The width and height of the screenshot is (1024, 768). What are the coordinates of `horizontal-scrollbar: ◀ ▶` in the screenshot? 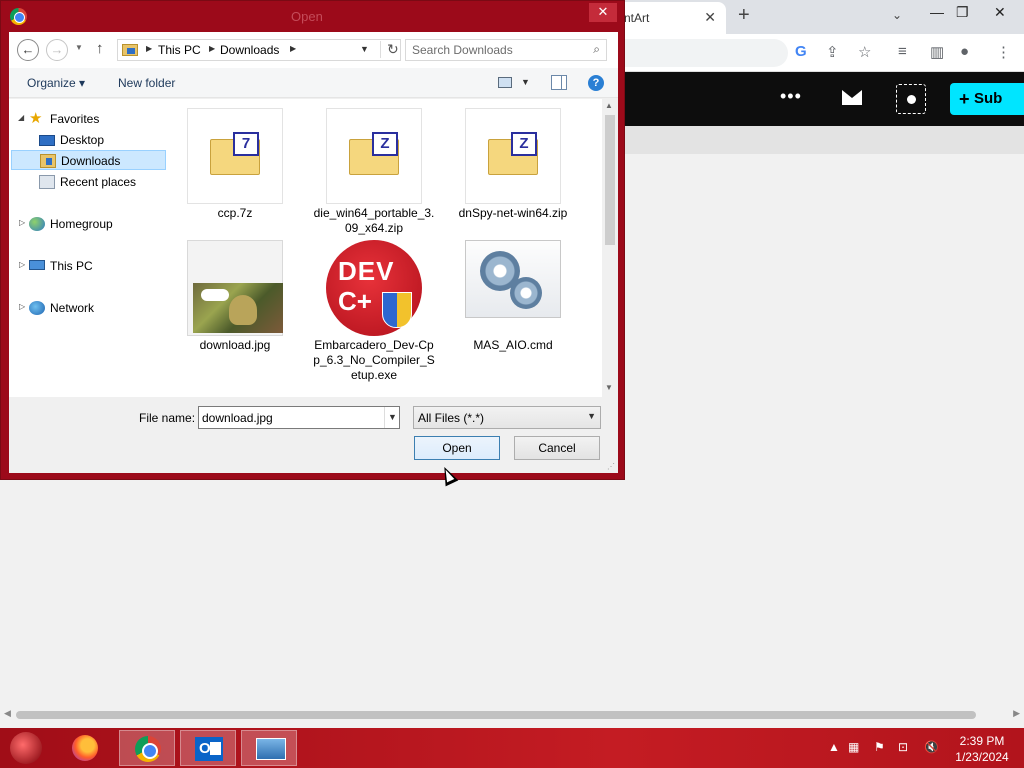 It's located at (512, 715).